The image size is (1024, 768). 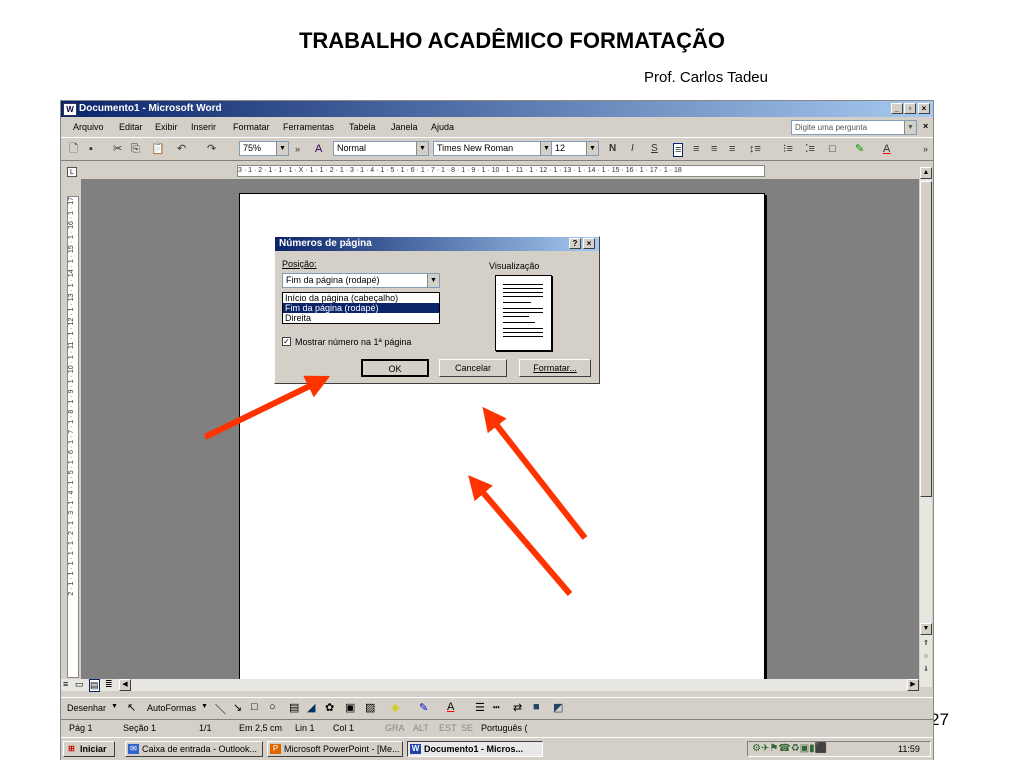 What do you see at coordinates (493, 148) in the screenshot?
I see `font-select: Times New Roman ▼` at bounding box center [493, 148].